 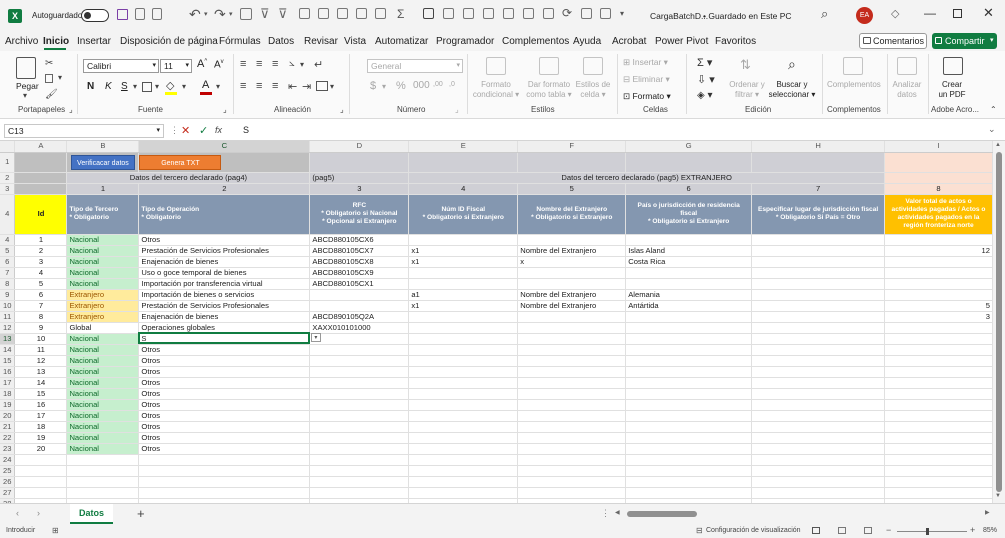 I want to click on orientation-dropdown-icon: ▾, so click(x=302, y=64).